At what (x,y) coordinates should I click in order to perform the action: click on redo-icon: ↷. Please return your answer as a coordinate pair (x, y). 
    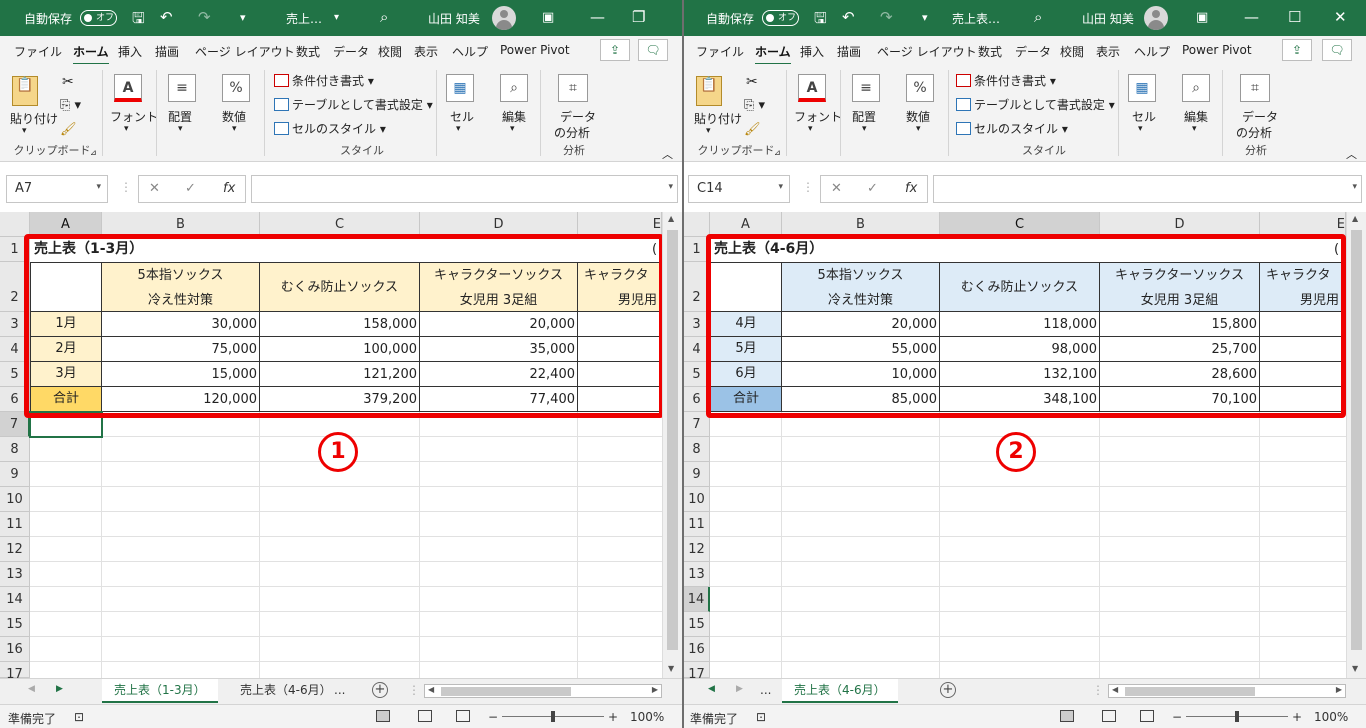
    Looking at the image, I should click on (204, 17).